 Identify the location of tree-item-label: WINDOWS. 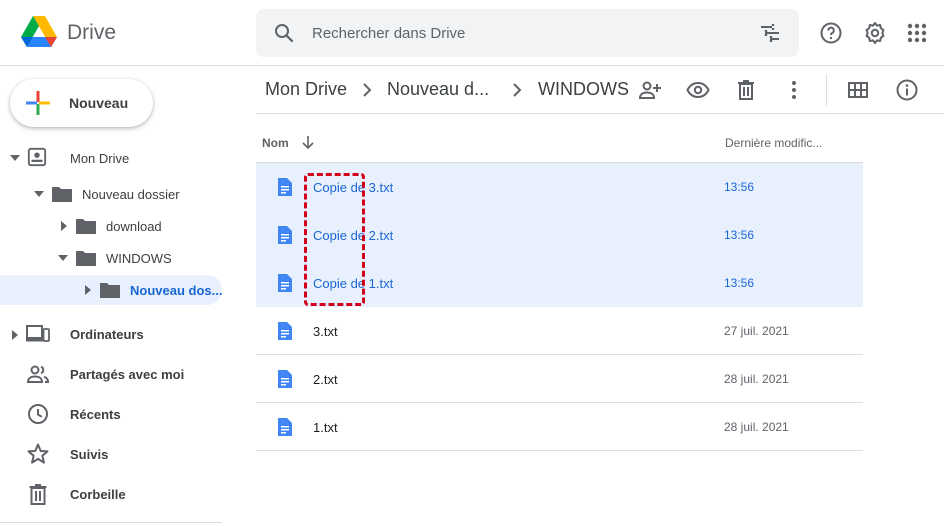
(139, 258).